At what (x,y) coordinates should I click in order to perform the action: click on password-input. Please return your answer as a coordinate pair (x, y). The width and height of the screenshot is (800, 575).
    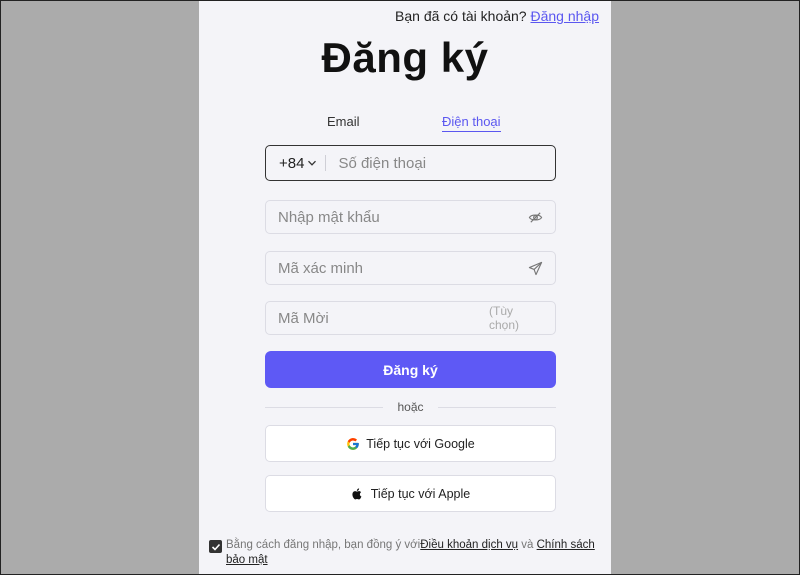
    Looking at the image, I should click on (396, 217).